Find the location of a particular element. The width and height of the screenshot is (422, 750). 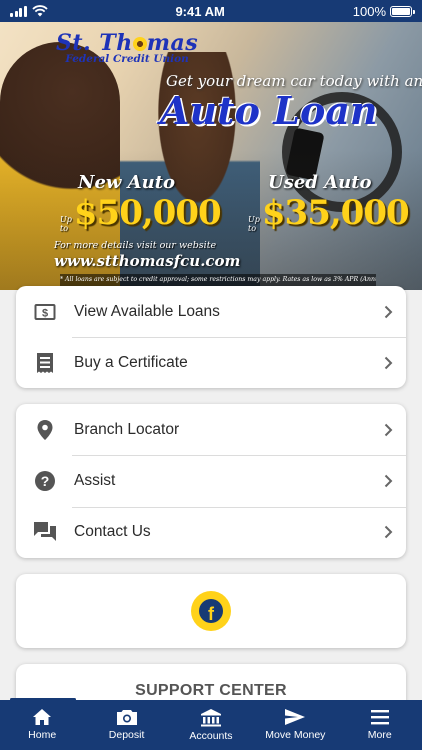

tab-accounts: Accounts is located at coordinates (211, 725).